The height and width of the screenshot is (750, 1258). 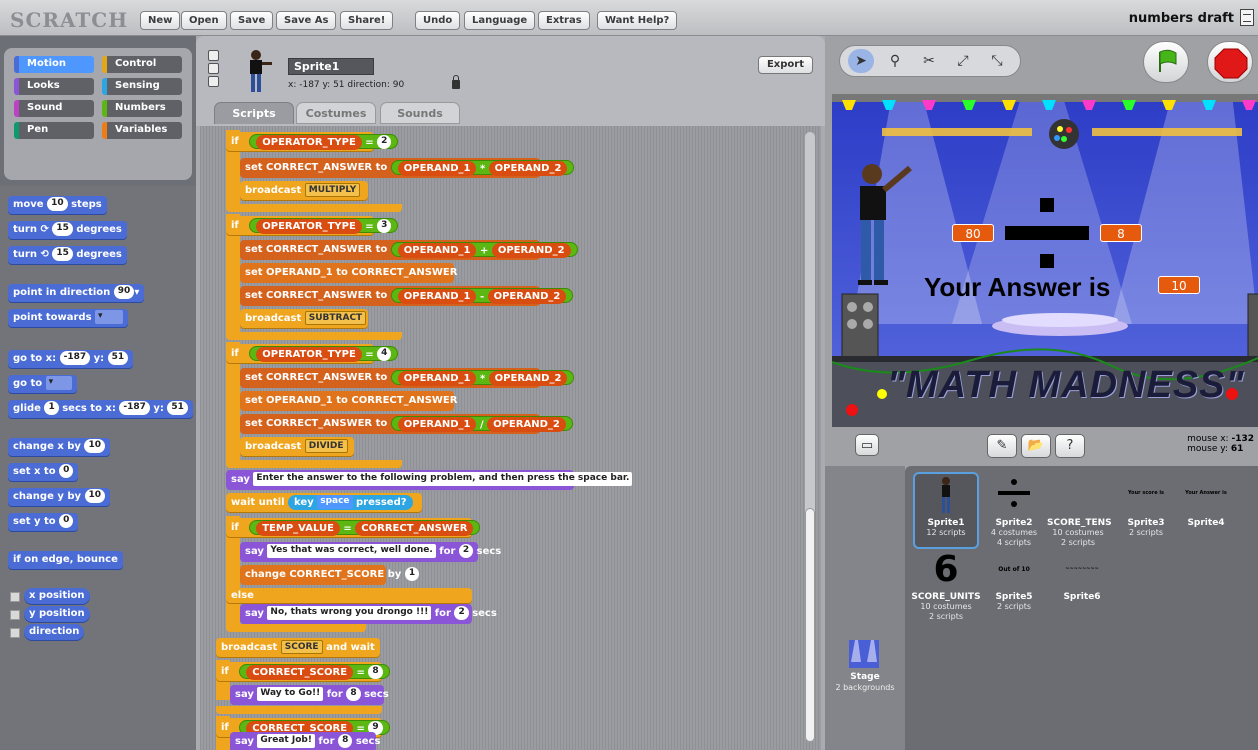 I want to click on answer-monitor: 10, so click(x=1179, y=285).